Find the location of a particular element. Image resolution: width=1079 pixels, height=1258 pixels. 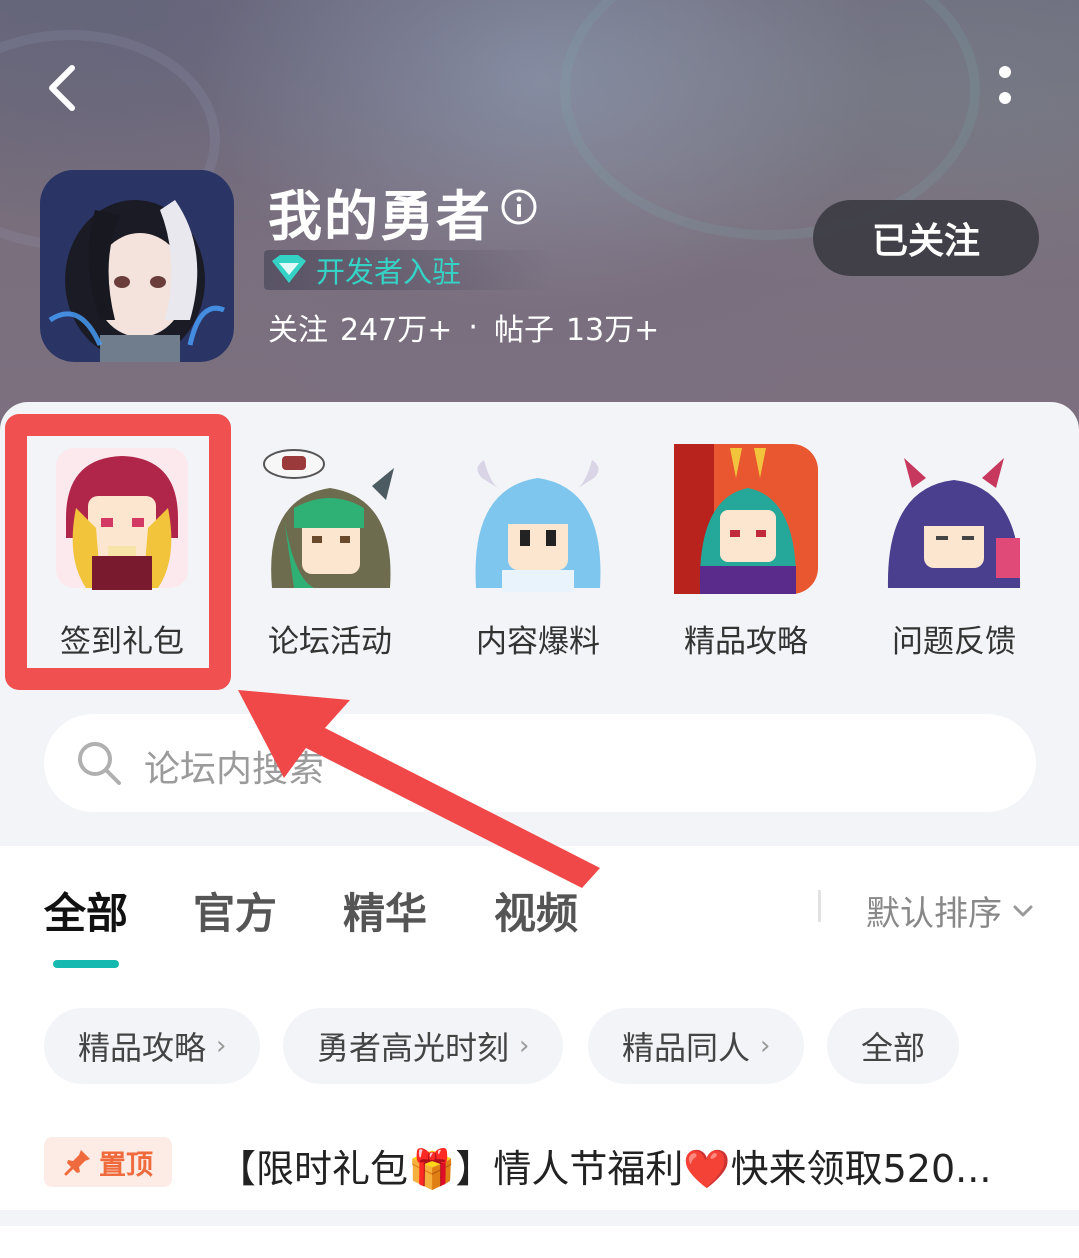

pinned-tag-label: 置顶 is located at coordinates (126, 1165).